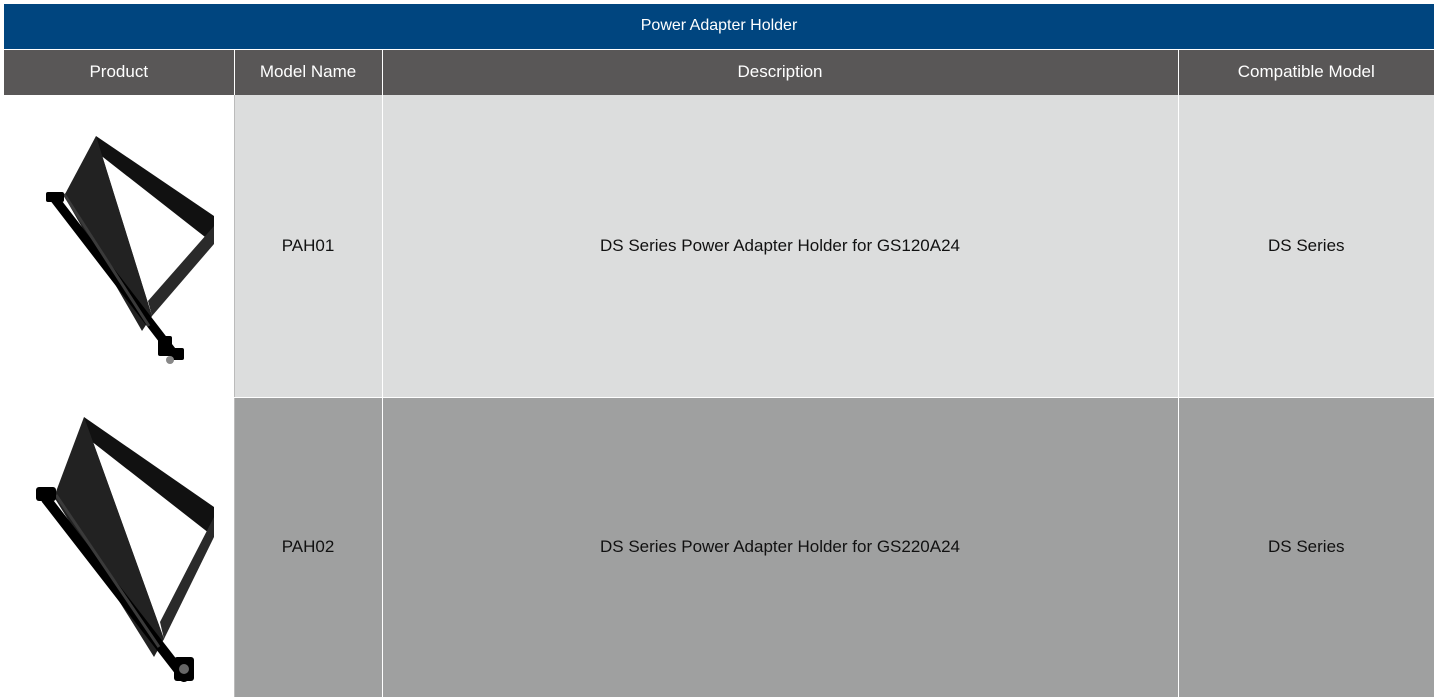 The image size is (1436, 697). Describe the element at coordinates (780, 72) in the screenshot. I see `header-description: Description` at that location.